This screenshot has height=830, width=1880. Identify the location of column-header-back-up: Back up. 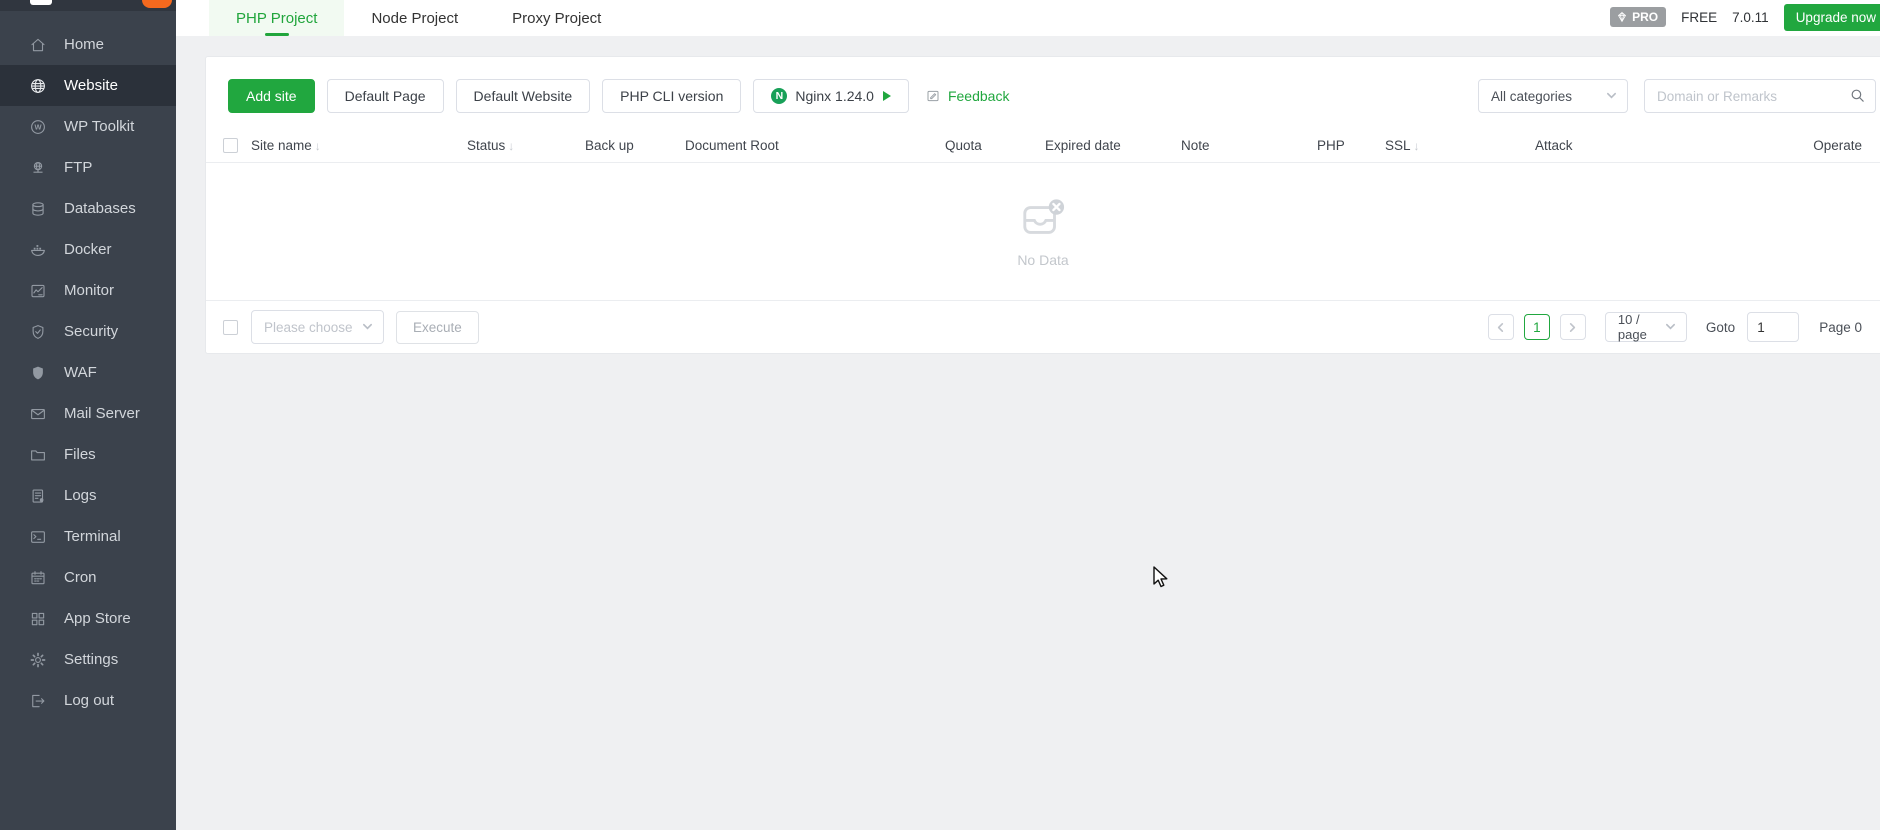
(635, 145).